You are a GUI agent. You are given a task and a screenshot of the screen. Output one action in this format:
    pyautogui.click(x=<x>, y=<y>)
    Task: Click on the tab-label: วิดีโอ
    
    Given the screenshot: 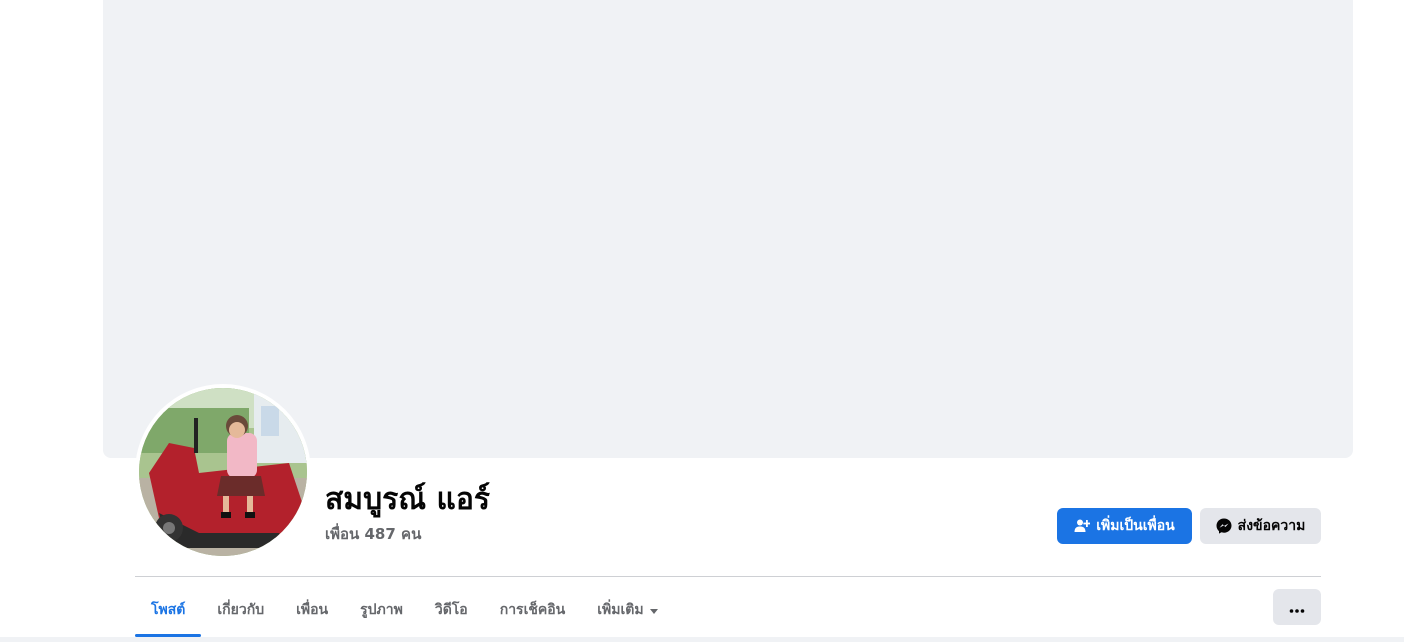 What is the action you would take?
    pyautogui.click(x=451, y=610)
    